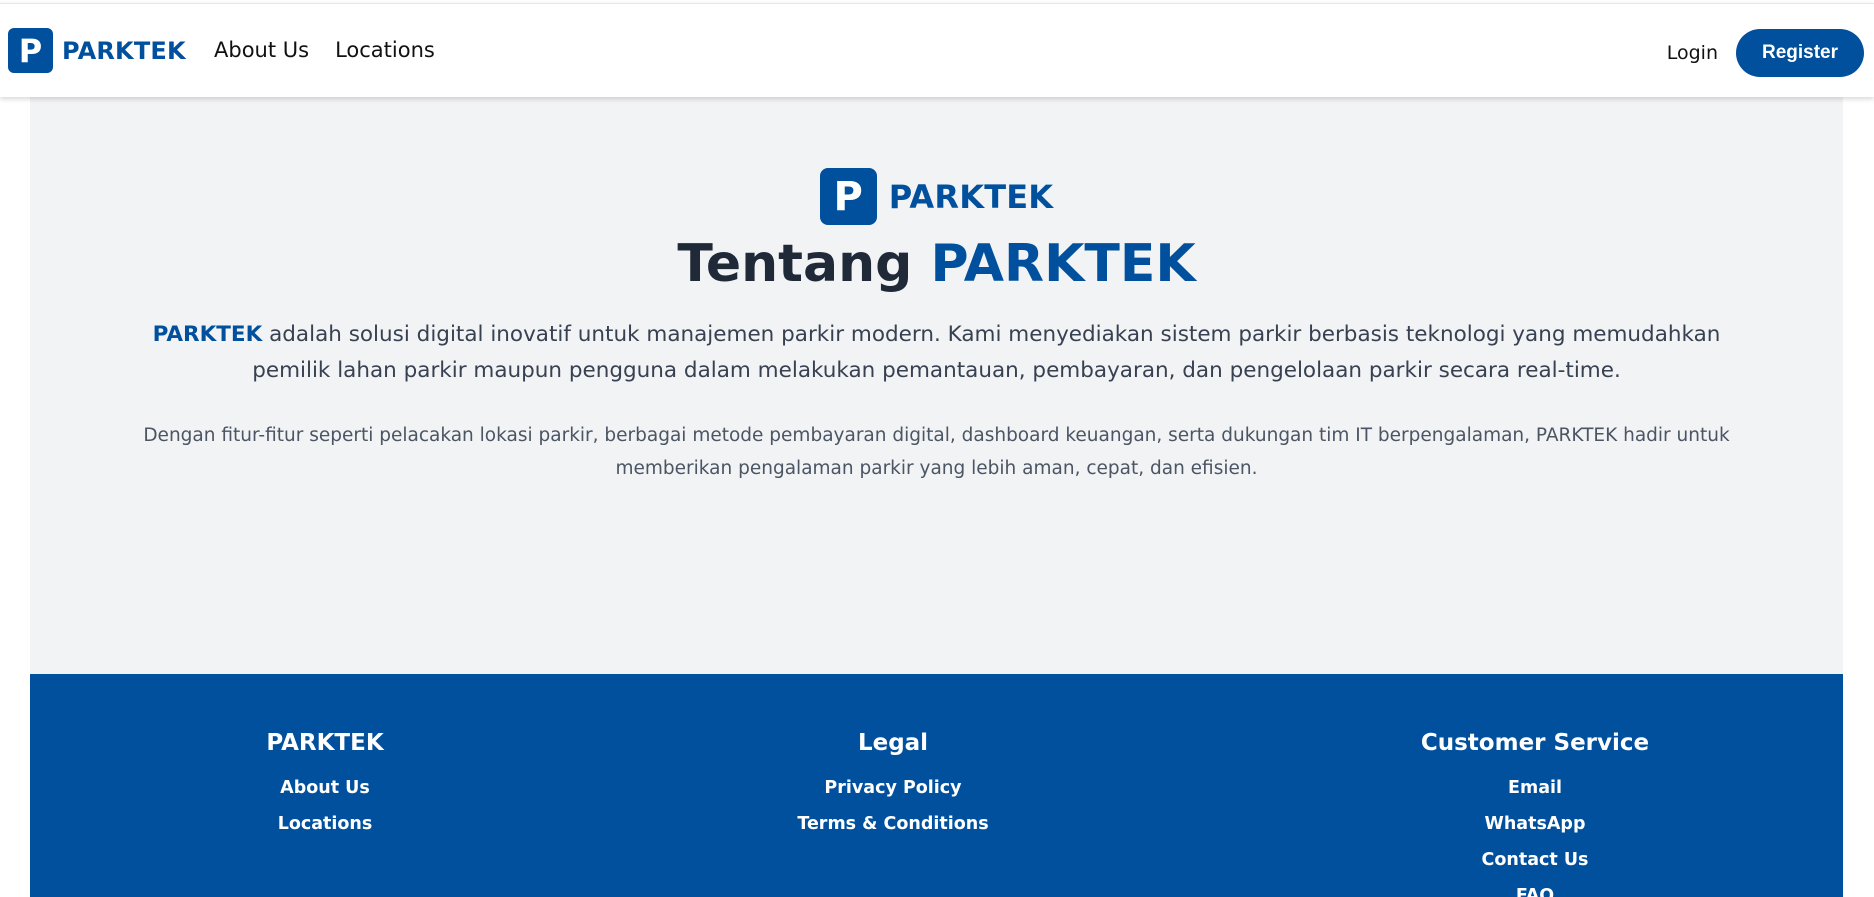 The image size is (1874, 897). I want to click on nav-link-locations: Locations, so click(385, 50).